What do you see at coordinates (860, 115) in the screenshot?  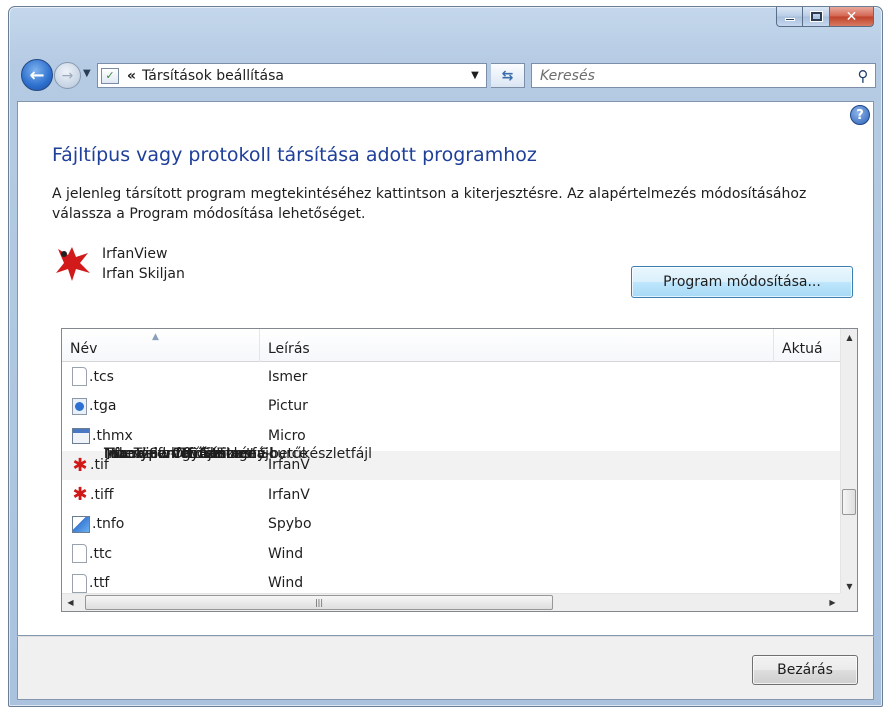 I see `help-icon: ?` at bounding box center [860, 115].